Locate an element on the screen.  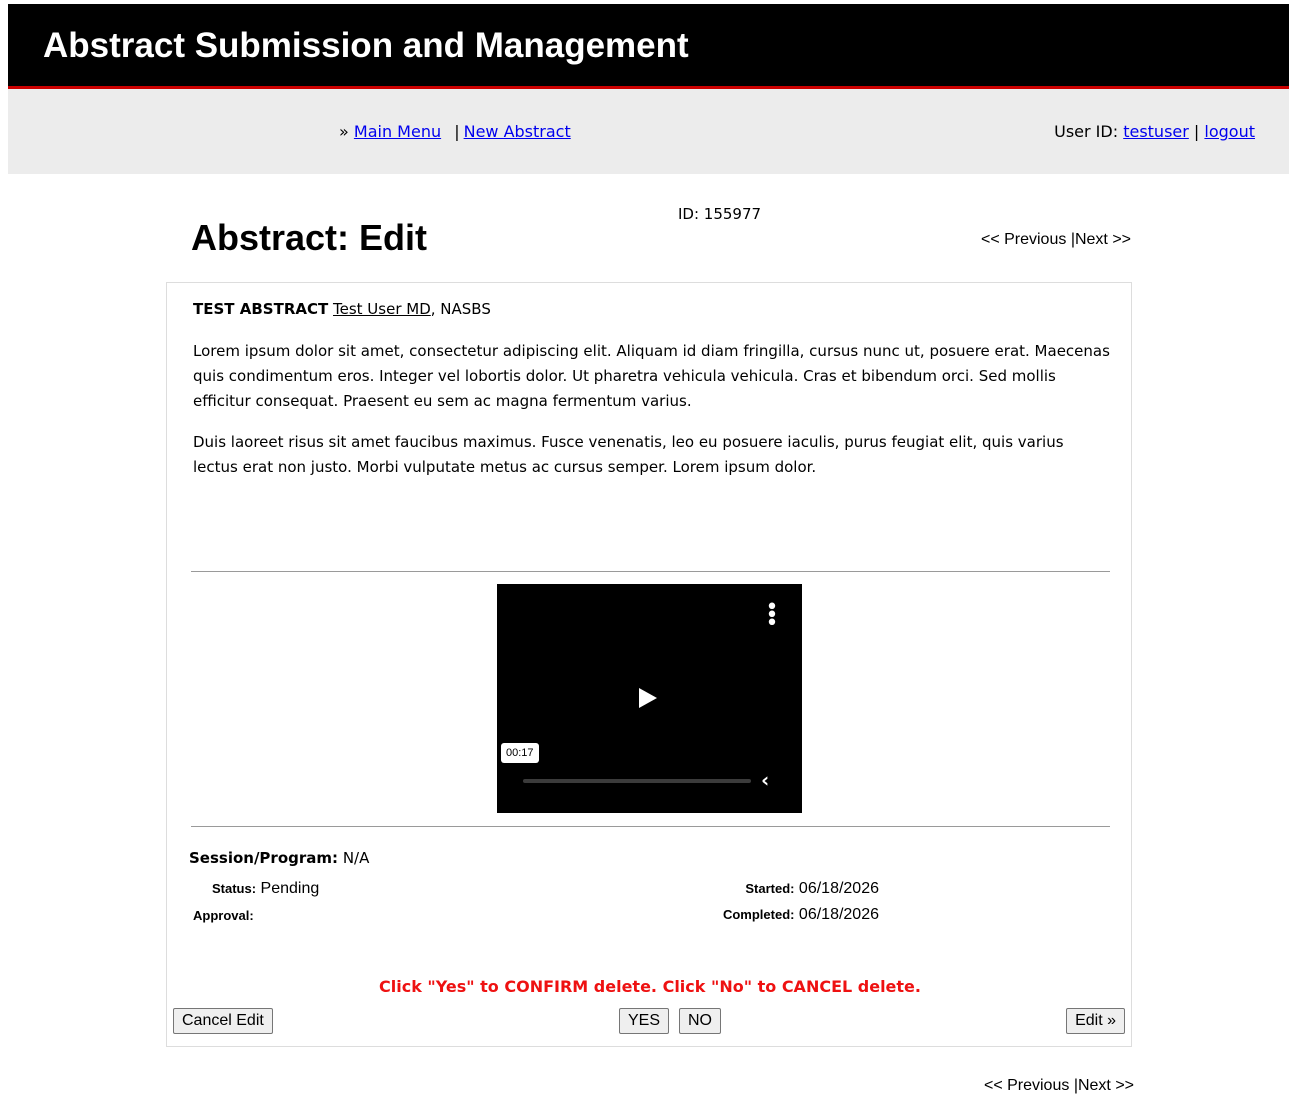
abstract-affiliation: , NASBS is located at coordinates (460, 309).